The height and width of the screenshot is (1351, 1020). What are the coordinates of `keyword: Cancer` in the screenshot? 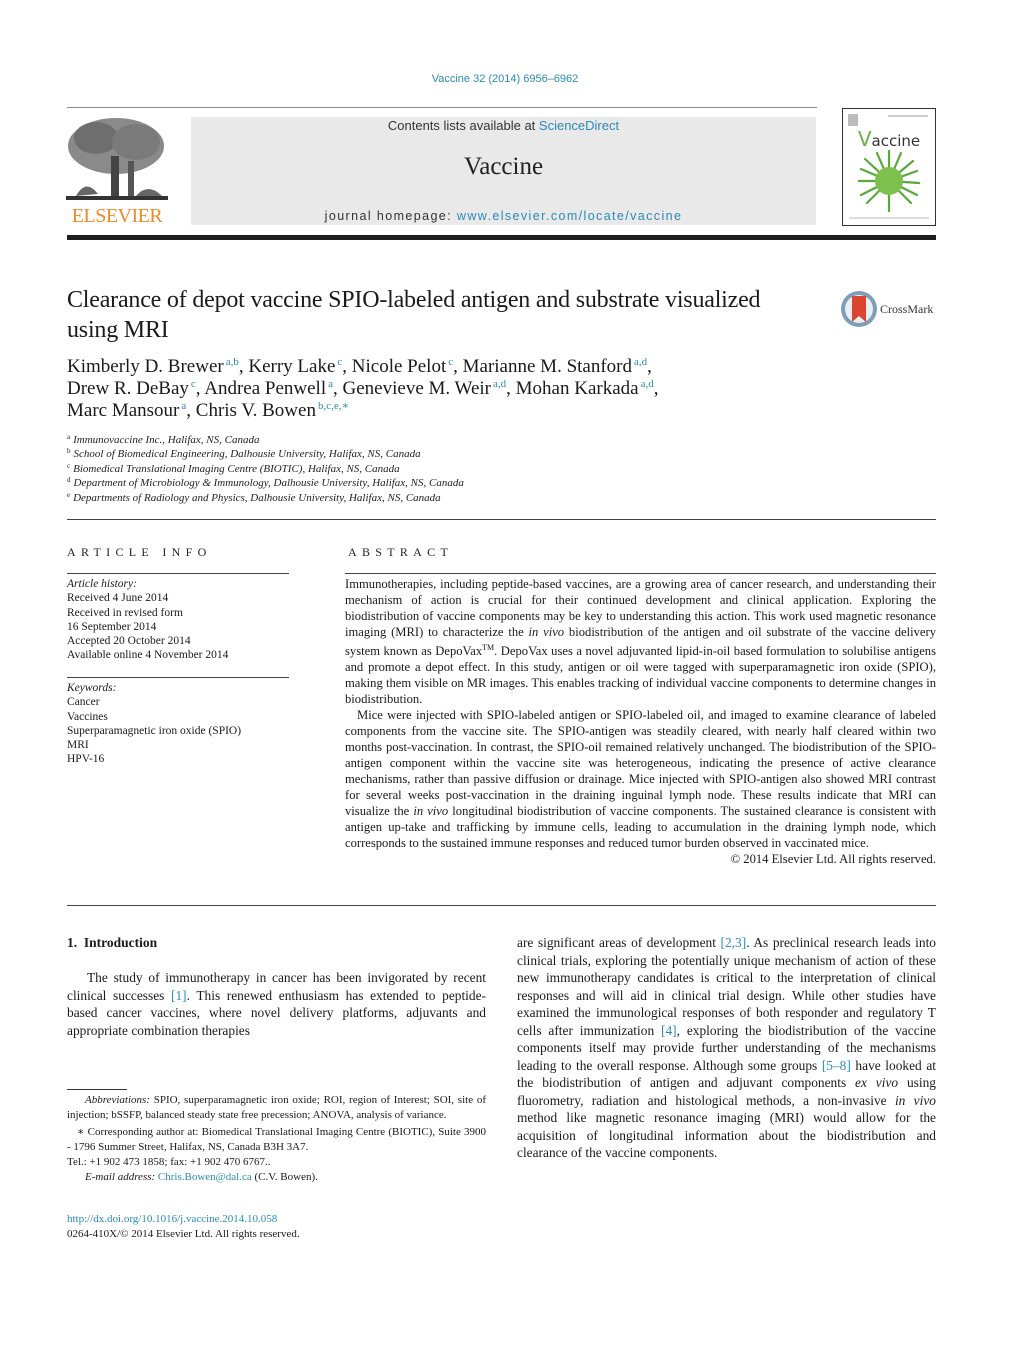 It's located at (83, 702).